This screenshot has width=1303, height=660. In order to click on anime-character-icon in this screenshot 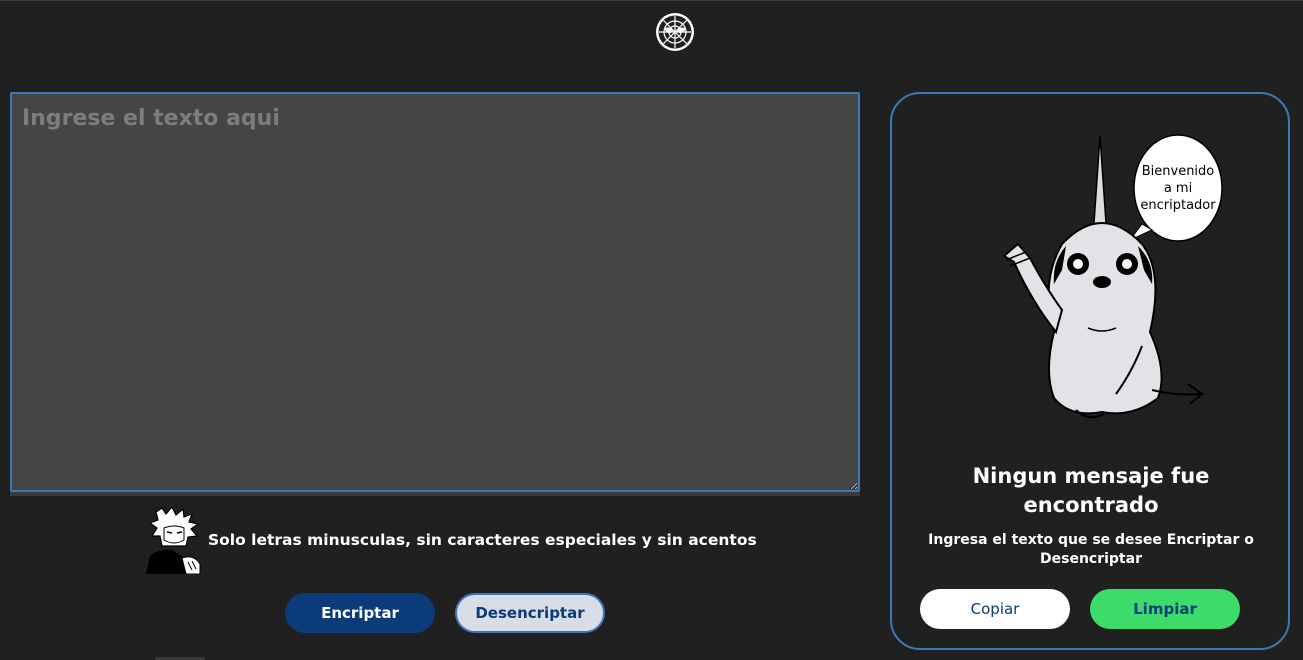, I will do `click(174, 540)`.